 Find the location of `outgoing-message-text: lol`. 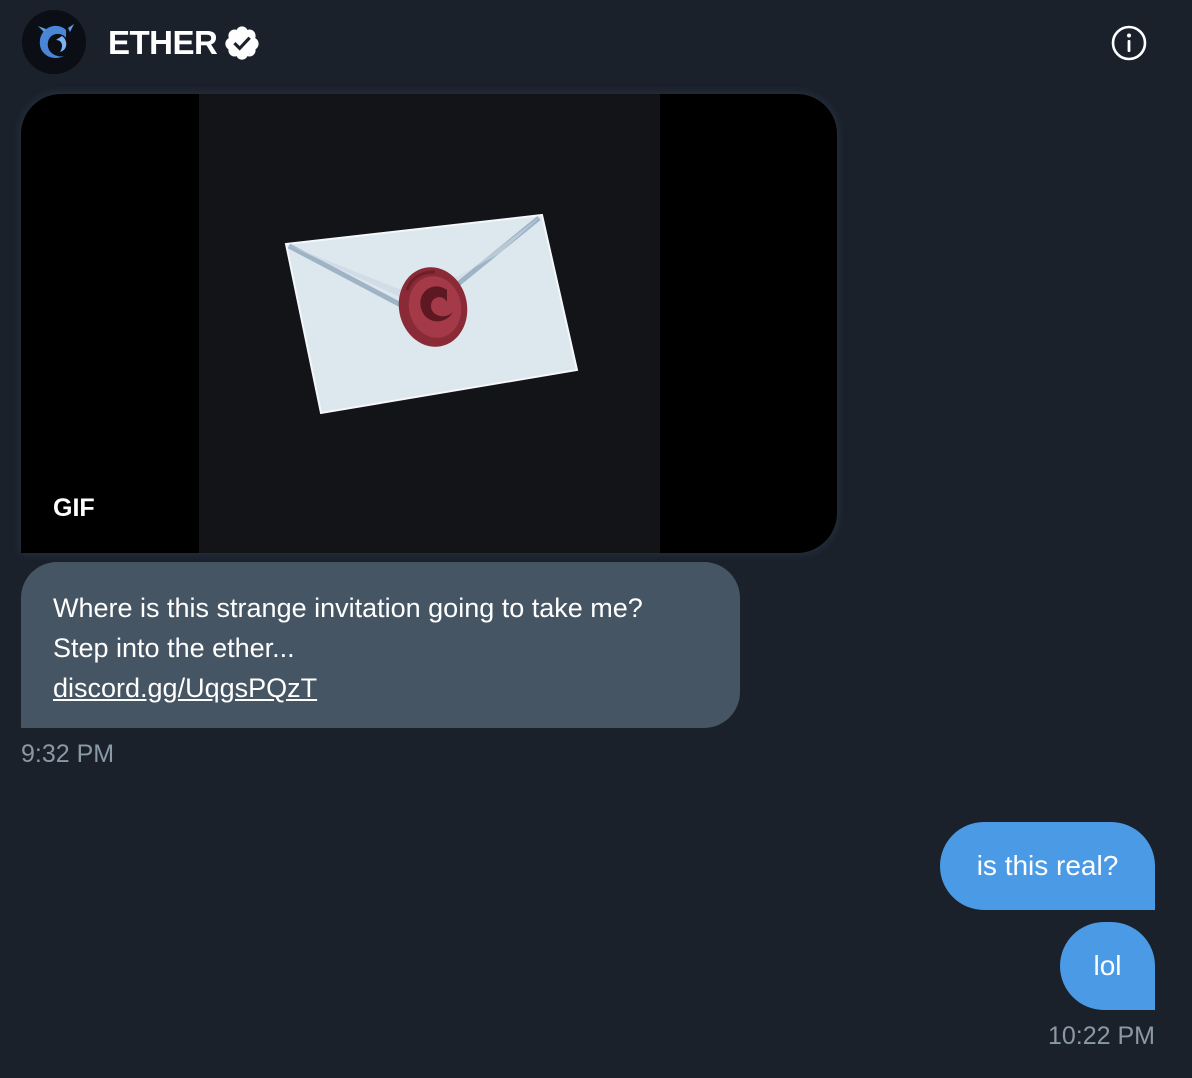

outgoing-message-text: lol is located at coordinates (1107, 965).